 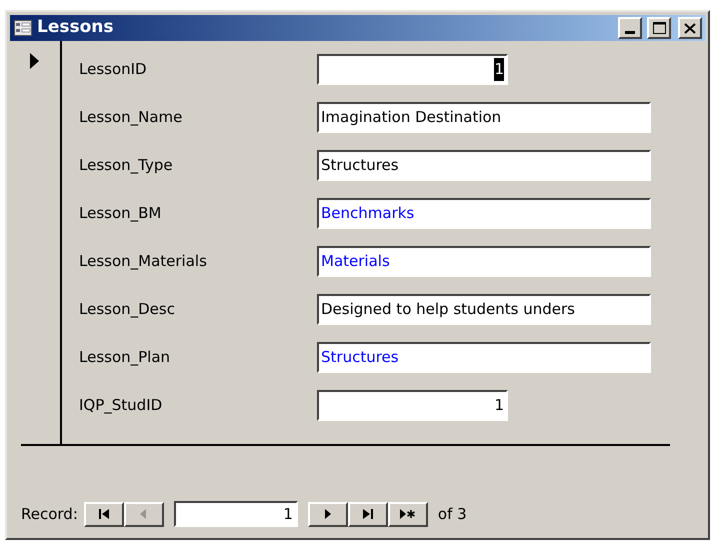 I want to click on input-field: Designed to help students unders, so click(x=484, y=309).